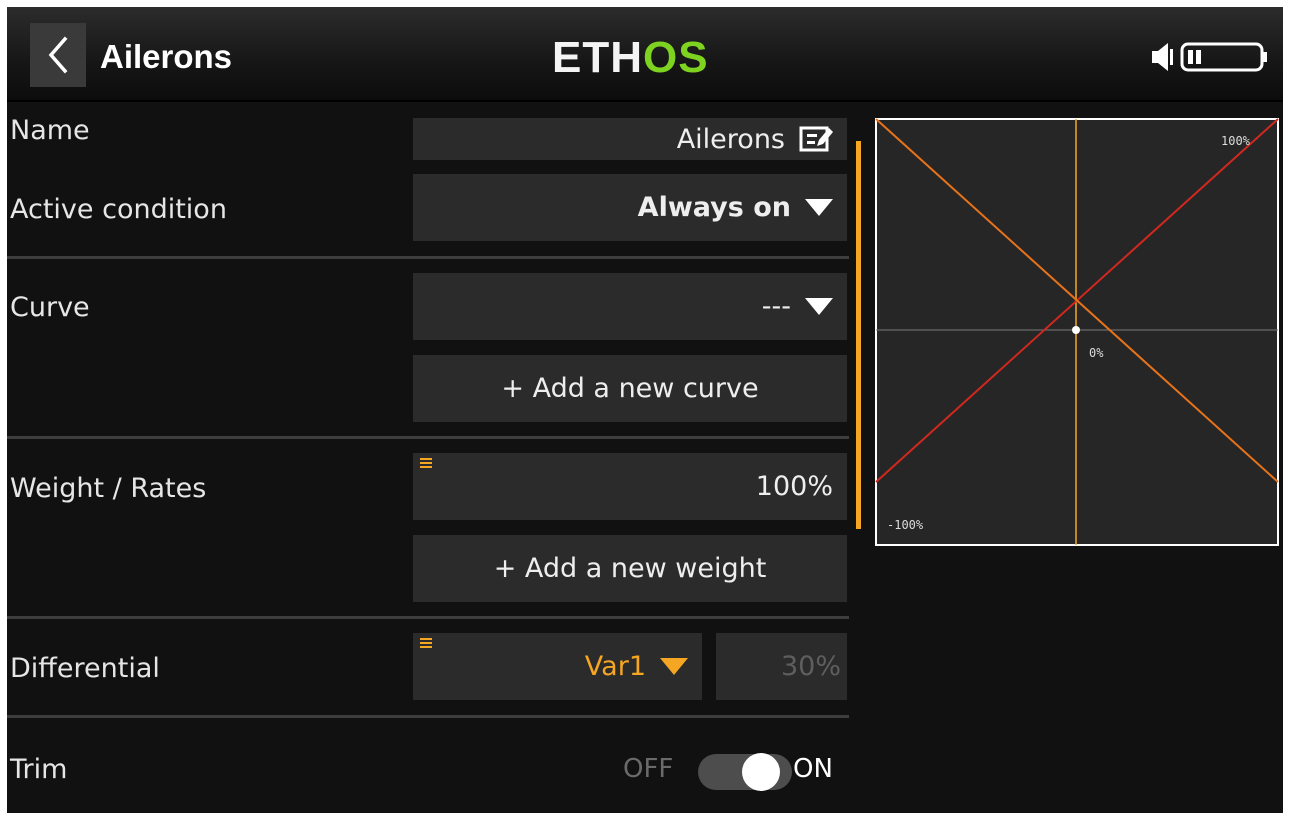 The height and width of the screenshot is (820, 1290). Describe the element at coordinates (816, 139) in the screenshot. I see `edit-icon` at that location.